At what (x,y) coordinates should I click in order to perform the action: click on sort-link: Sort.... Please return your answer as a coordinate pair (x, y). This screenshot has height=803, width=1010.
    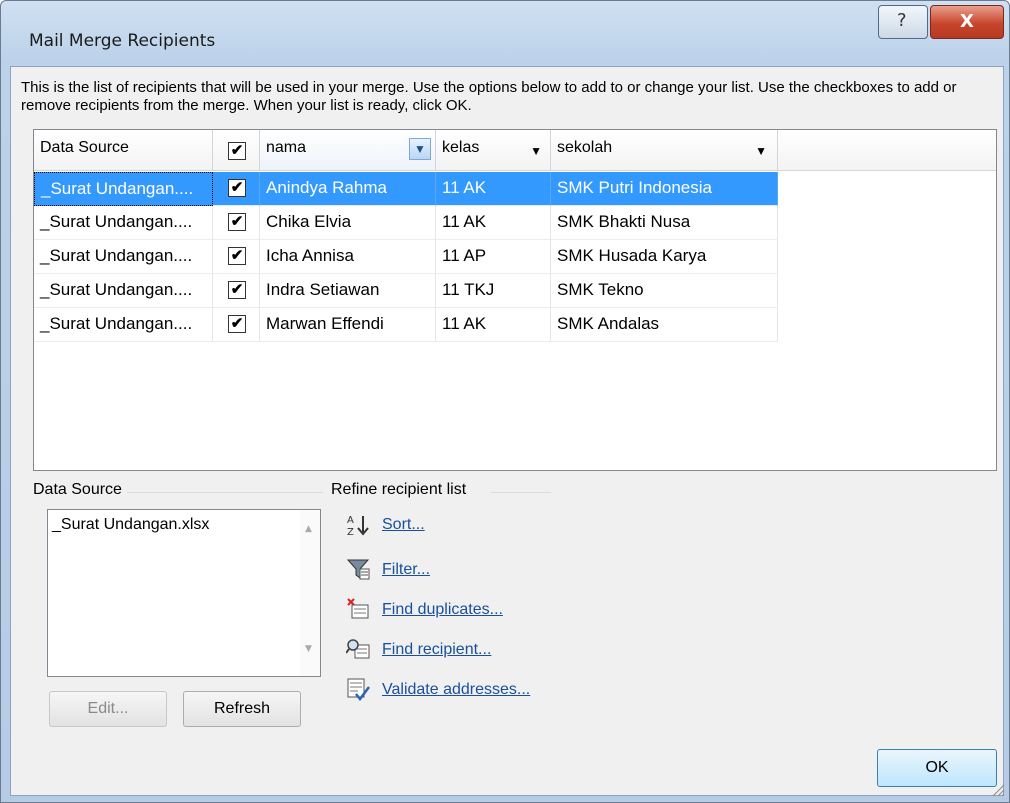
    Looking at the image, I should click on (403, 525).